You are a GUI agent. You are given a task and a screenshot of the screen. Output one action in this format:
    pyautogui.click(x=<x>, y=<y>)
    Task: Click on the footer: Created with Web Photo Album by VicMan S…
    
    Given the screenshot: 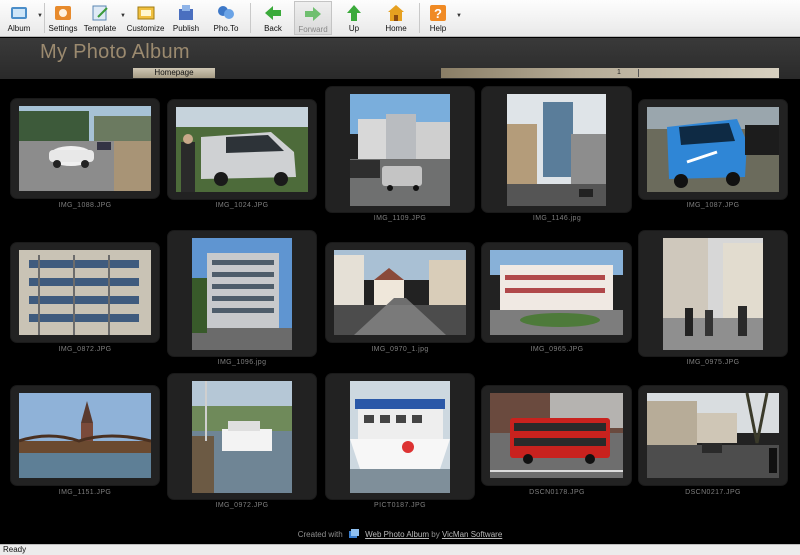 What is the action you would take?
    pyautogui.click(x=400, y=534)
    